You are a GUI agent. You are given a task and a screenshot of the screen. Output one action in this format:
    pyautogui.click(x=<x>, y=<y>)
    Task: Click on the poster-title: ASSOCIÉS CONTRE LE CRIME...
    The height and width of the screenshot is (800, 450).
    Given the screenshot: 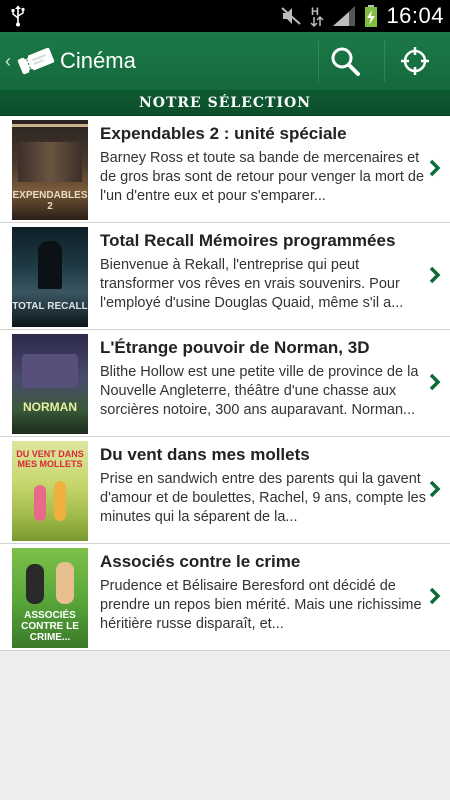 What is the action you would take?
    pyautogui.click(x=50, y=626)
    